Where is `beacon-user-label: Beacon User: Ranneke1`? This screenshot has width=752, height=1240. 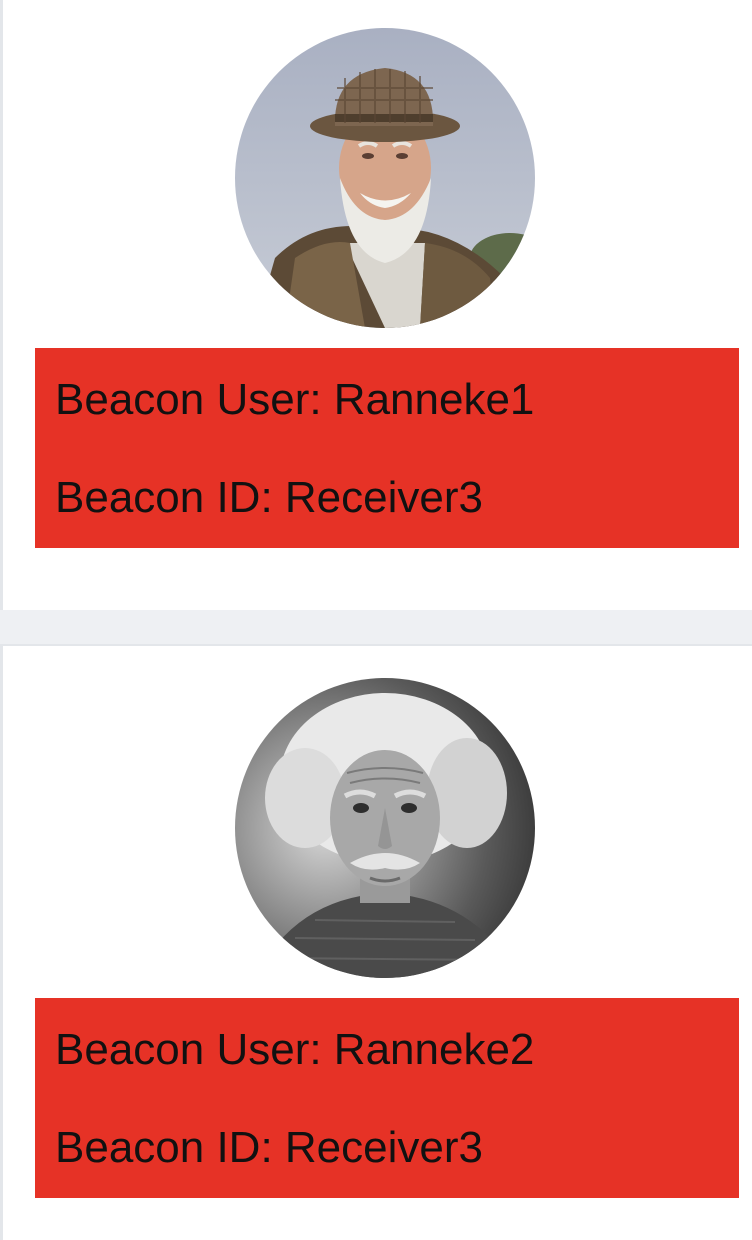 beacon-user-label: Beacon User: Ranneke1 is located at coordinates (295, 399).